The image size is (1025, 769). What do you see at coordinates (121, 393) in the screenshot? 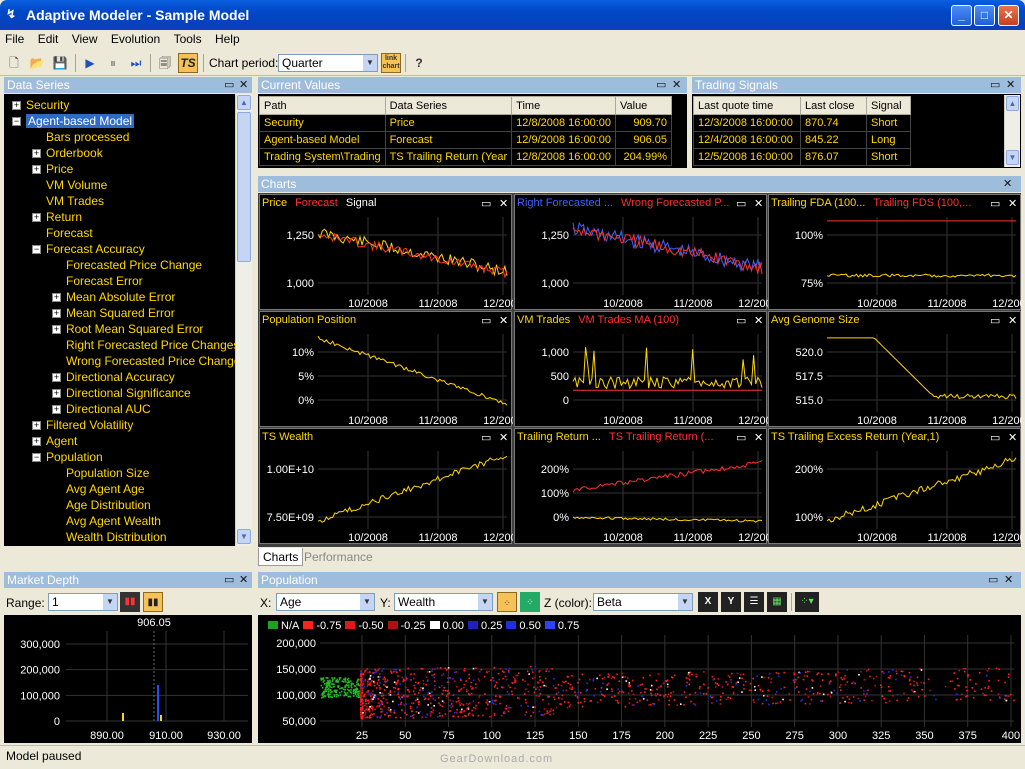
I see `tree-item: + Directional Significance` at bounding box center [121, 393].